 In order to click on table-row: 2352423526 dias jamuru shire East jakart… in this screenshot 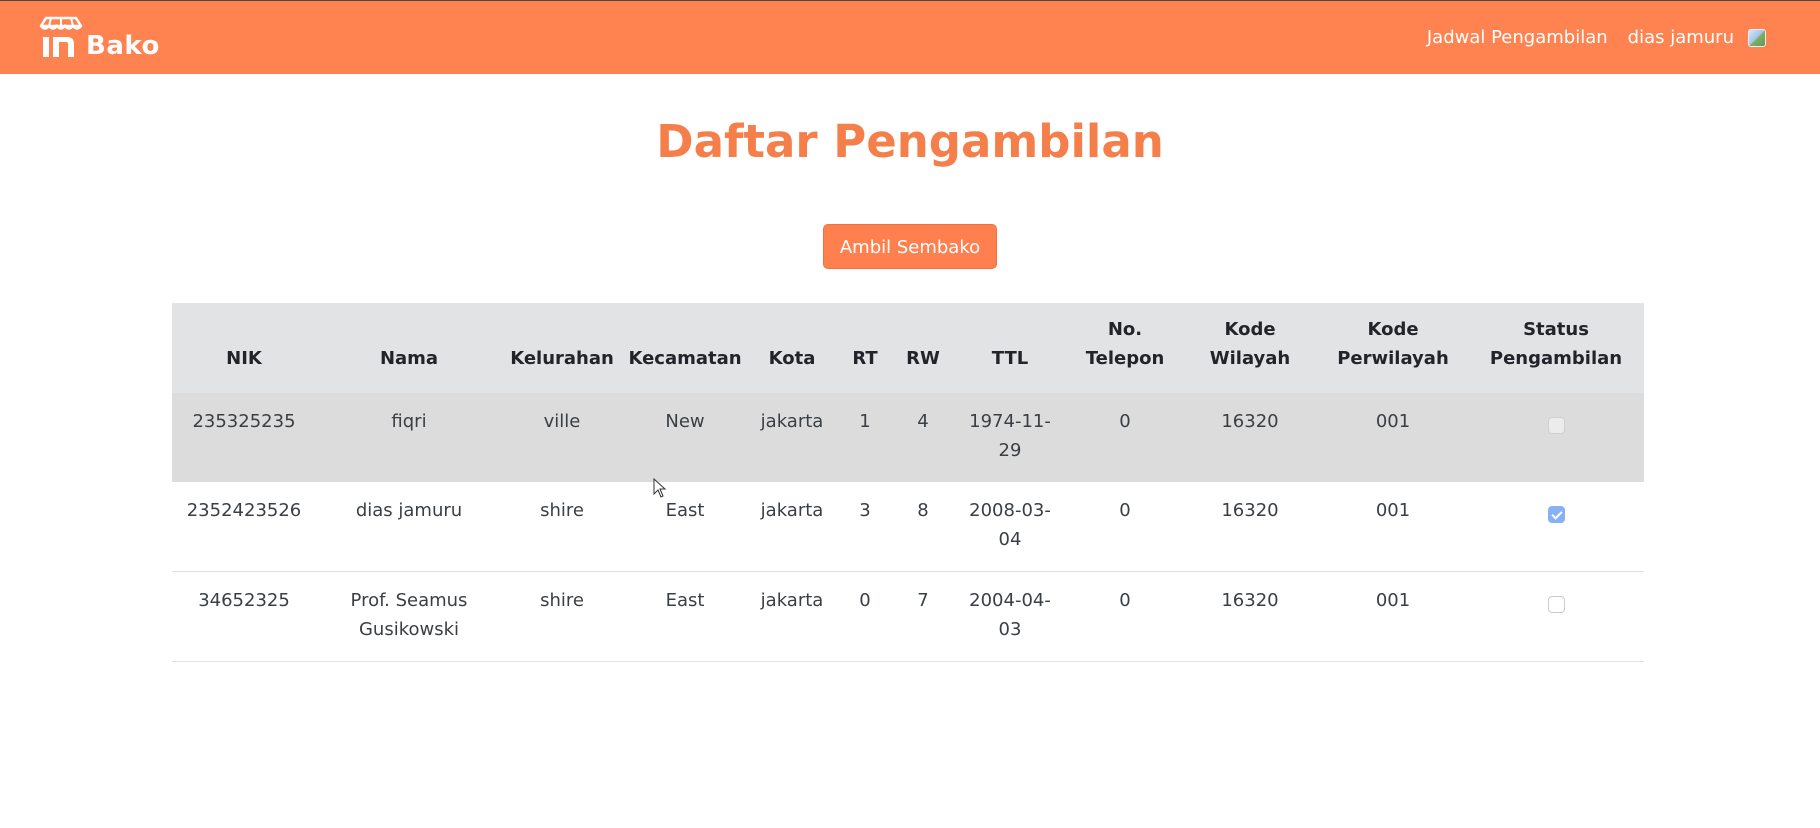, I will do `click(908, 527)`.